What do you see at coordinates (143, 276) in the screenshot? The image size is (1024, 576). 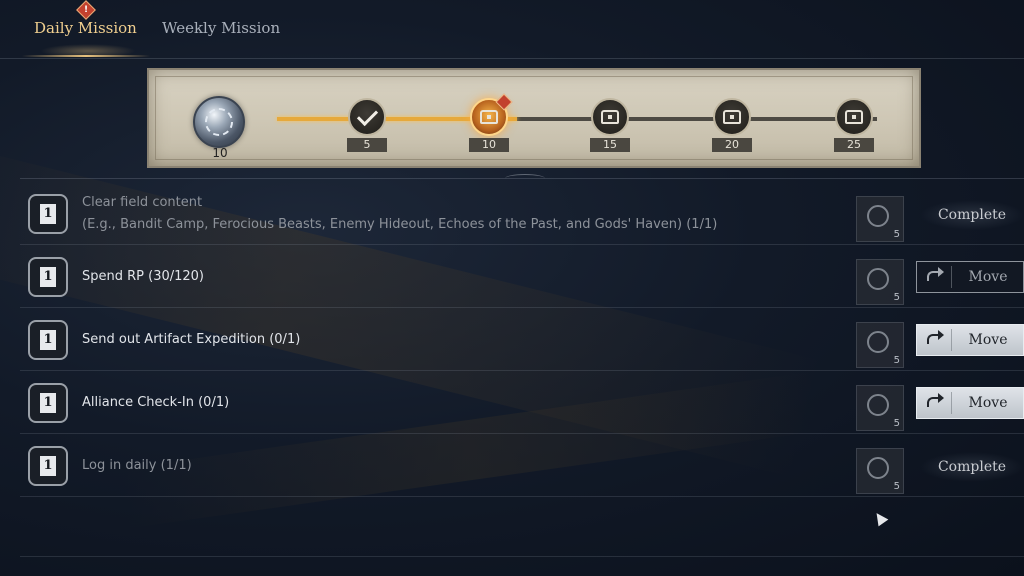 I see `mission-title: Spend RP (30/120)` at bounding box center [143, 276].